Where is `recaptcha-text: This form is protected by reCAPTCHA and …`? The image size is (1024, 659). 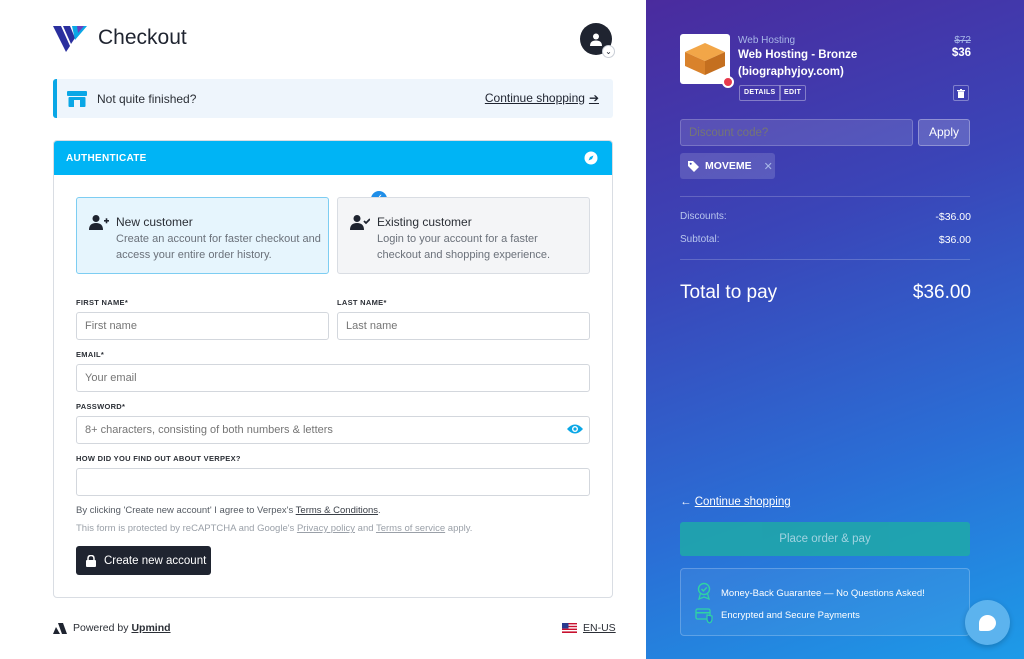 recaptcha-text: This form is protected by reCAPTCHA and … is located at coordinates (274, 528).